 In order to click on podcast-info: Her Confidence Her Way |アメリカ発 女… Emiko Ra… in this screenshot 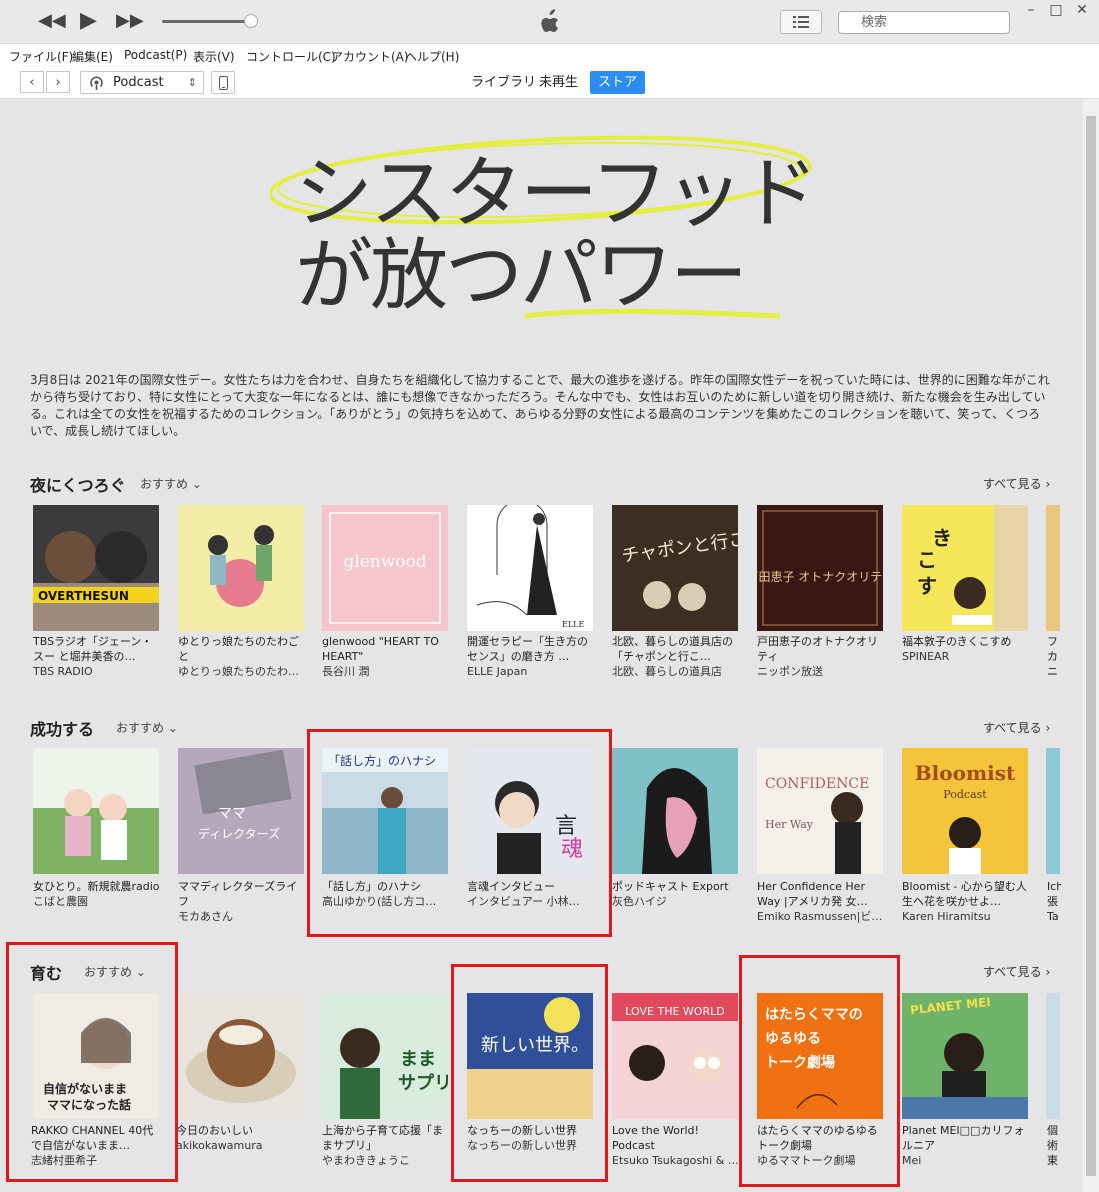, I will do `click(821, 901)`.